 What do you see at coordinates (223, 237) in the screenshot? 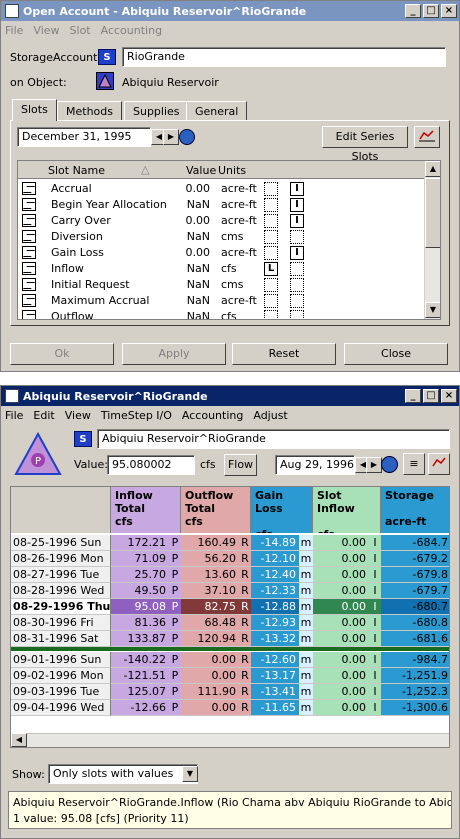
I see `table-row: Diversion NaN cms` at bounding box center [223, 237].